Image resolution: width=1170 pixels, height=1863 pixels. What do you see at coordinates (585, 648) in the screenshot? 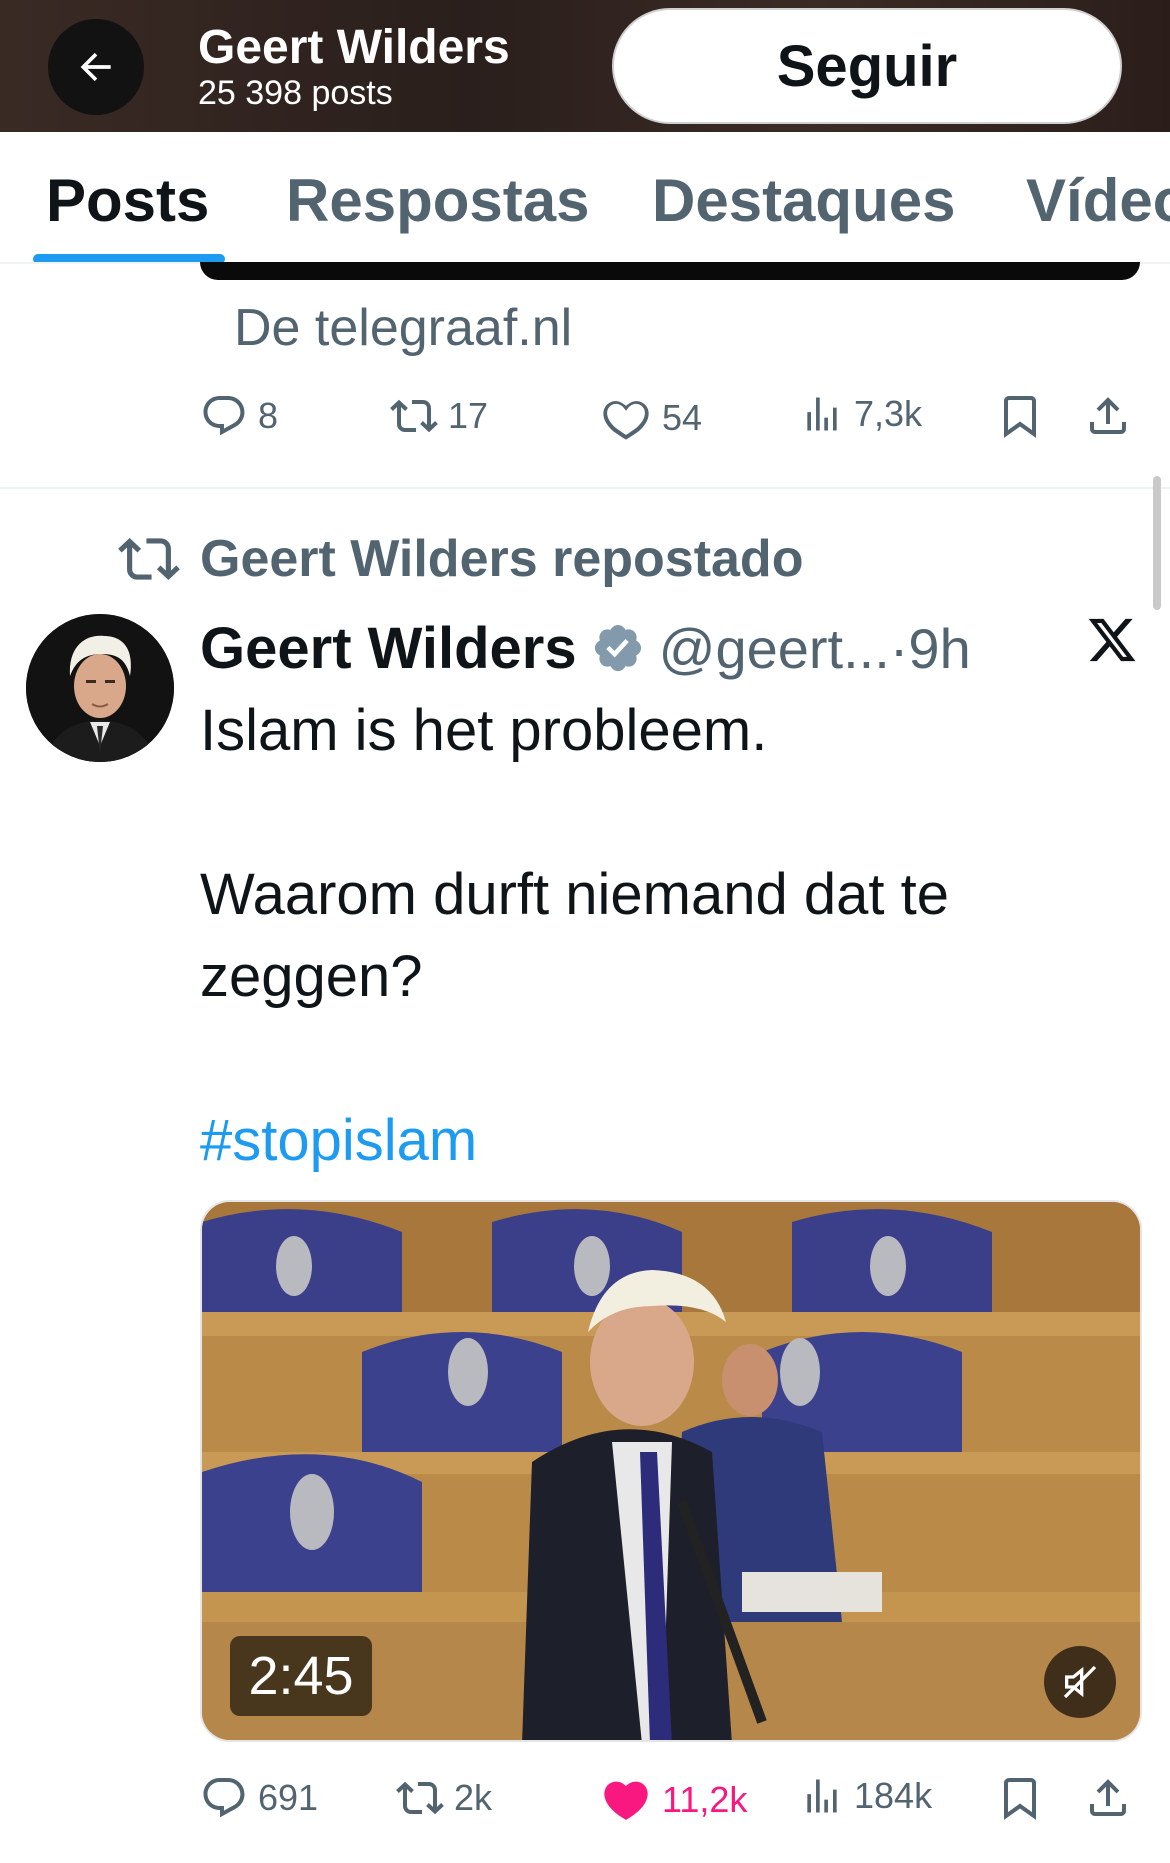
I see `post-author-row: Geert Wilders @geert... ·9h` at bounding box center [585, 648].